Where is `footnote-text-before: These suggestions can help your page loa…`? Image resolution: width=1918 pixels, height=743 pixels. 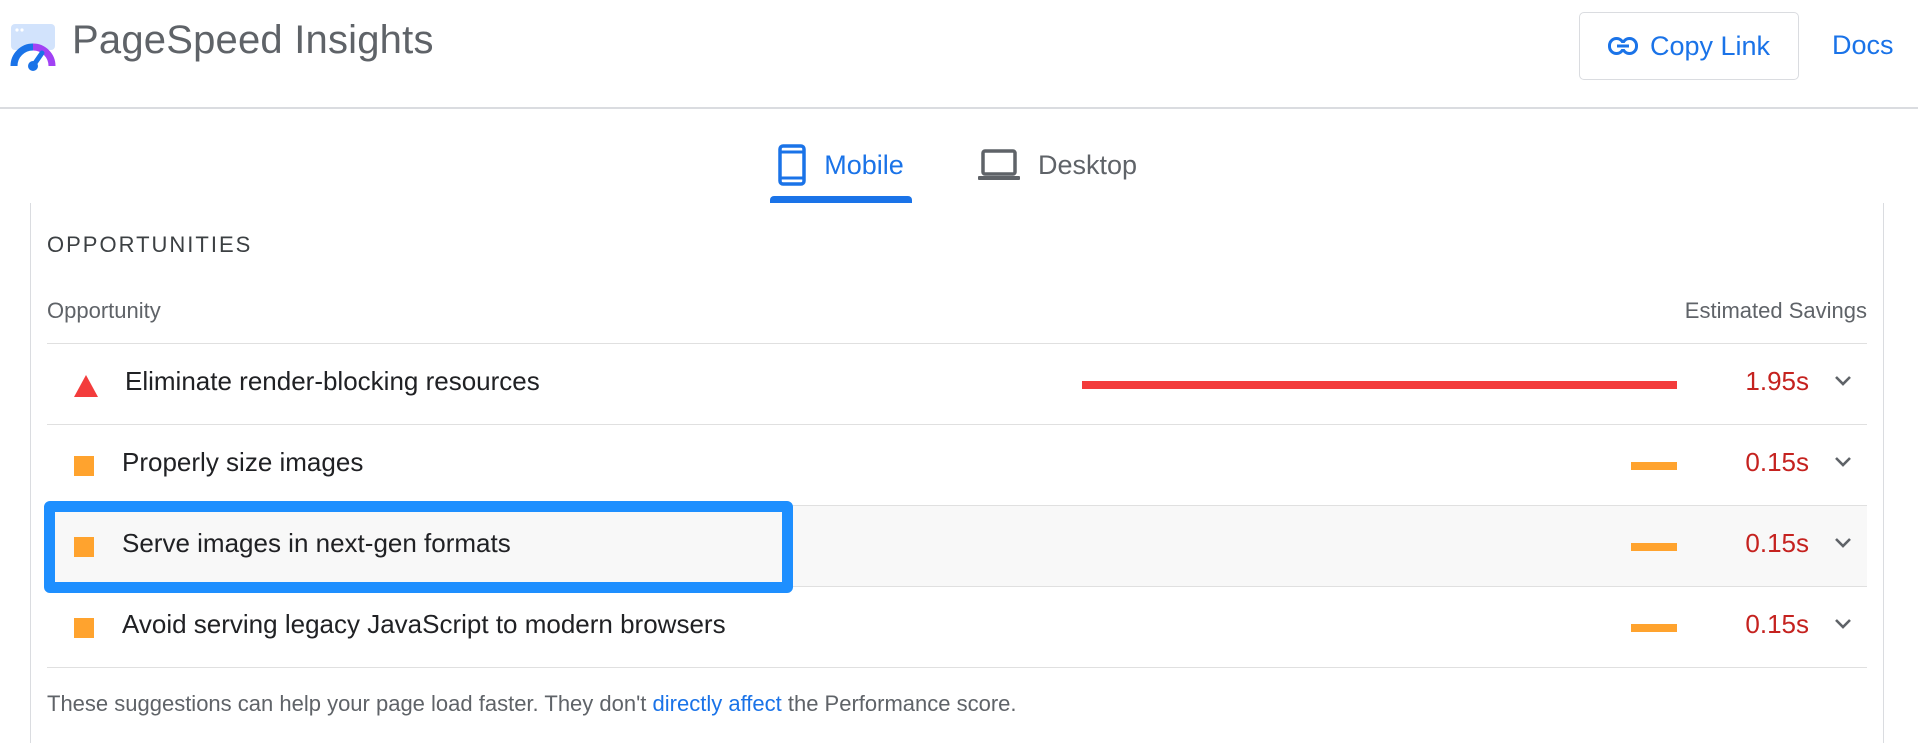 footnote-text-before: These suggestions can help your page loa… is located at coordinates (350, 703).